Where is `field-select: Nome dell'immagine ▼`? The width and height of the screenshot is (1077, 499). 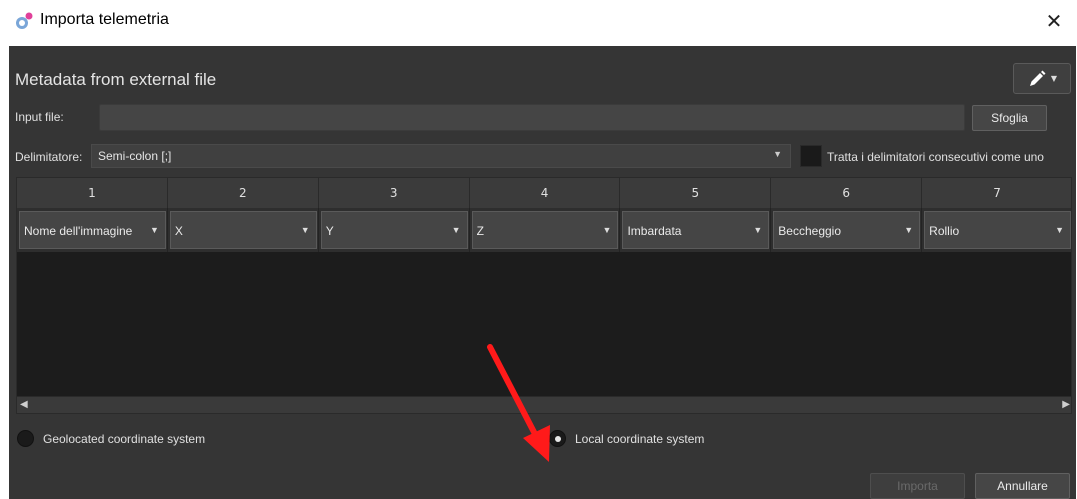 field-select: Nome dell'immagine ▼ is located at coordinates (92, 230).